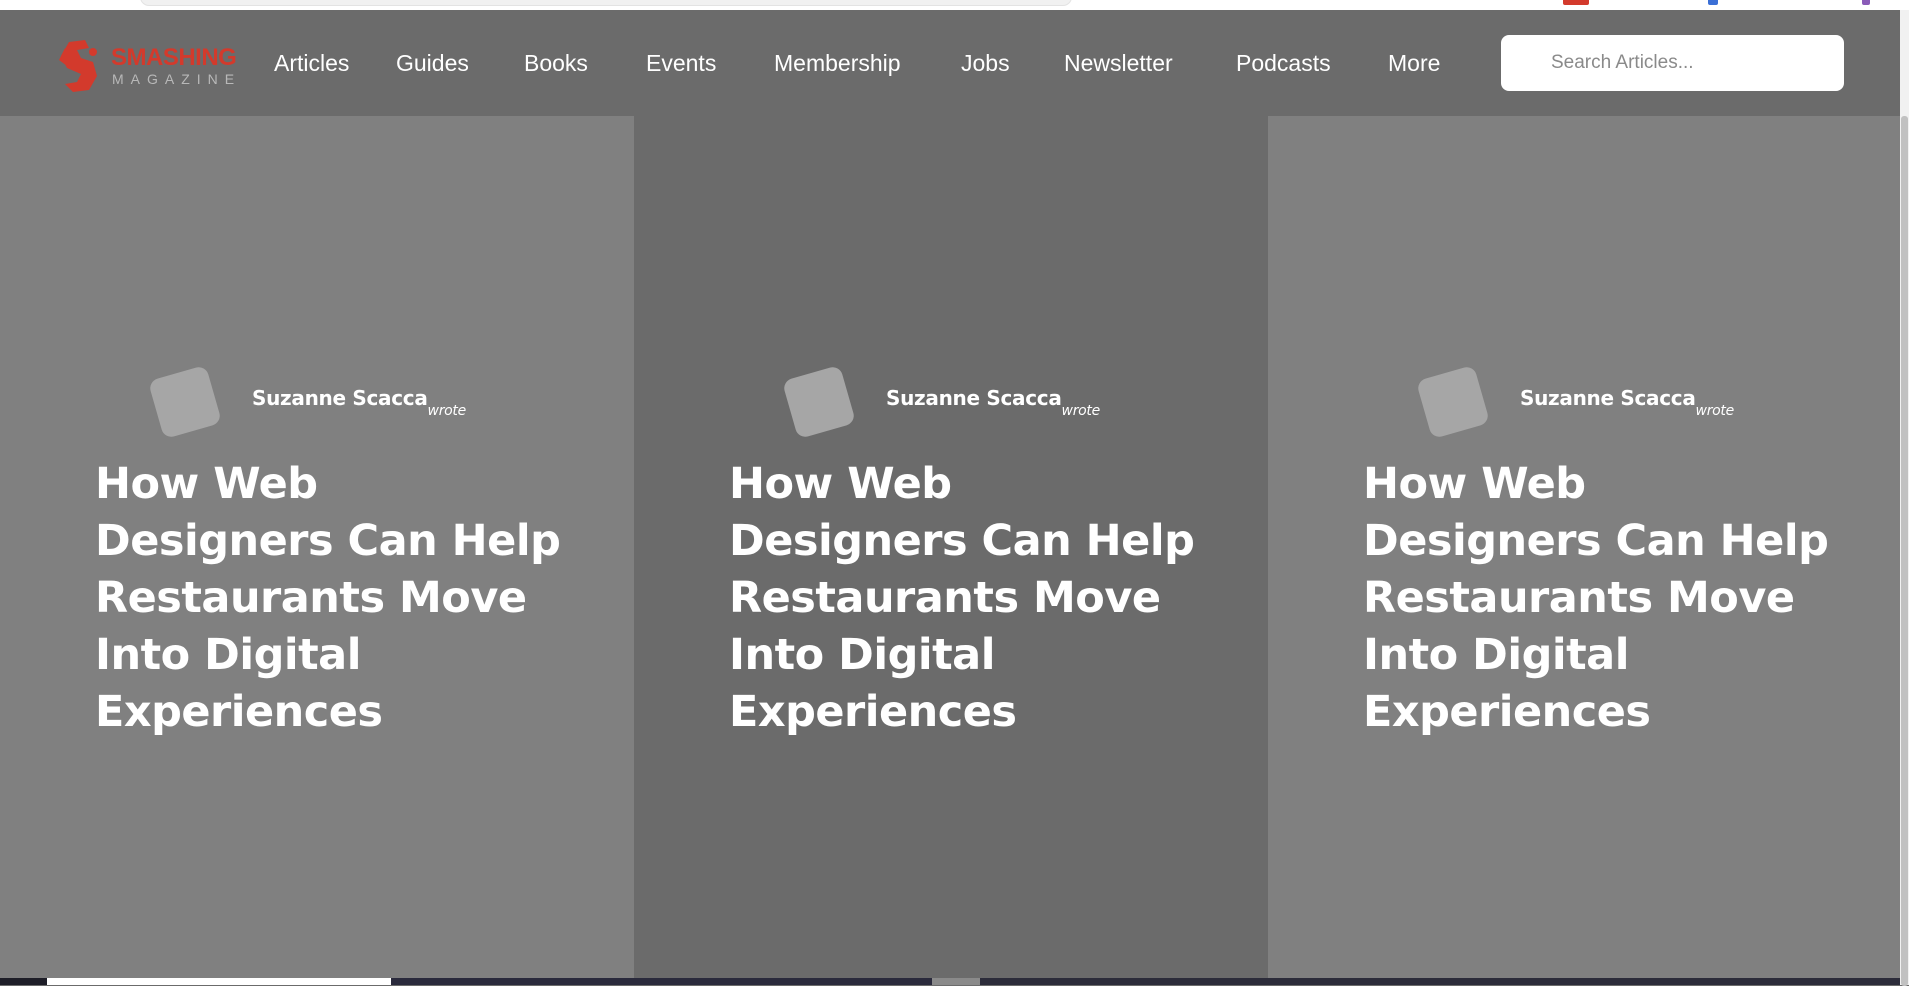 This screenshot has height=986, width=1909. I want to click on page-scrollbar, so click(1904, 498).